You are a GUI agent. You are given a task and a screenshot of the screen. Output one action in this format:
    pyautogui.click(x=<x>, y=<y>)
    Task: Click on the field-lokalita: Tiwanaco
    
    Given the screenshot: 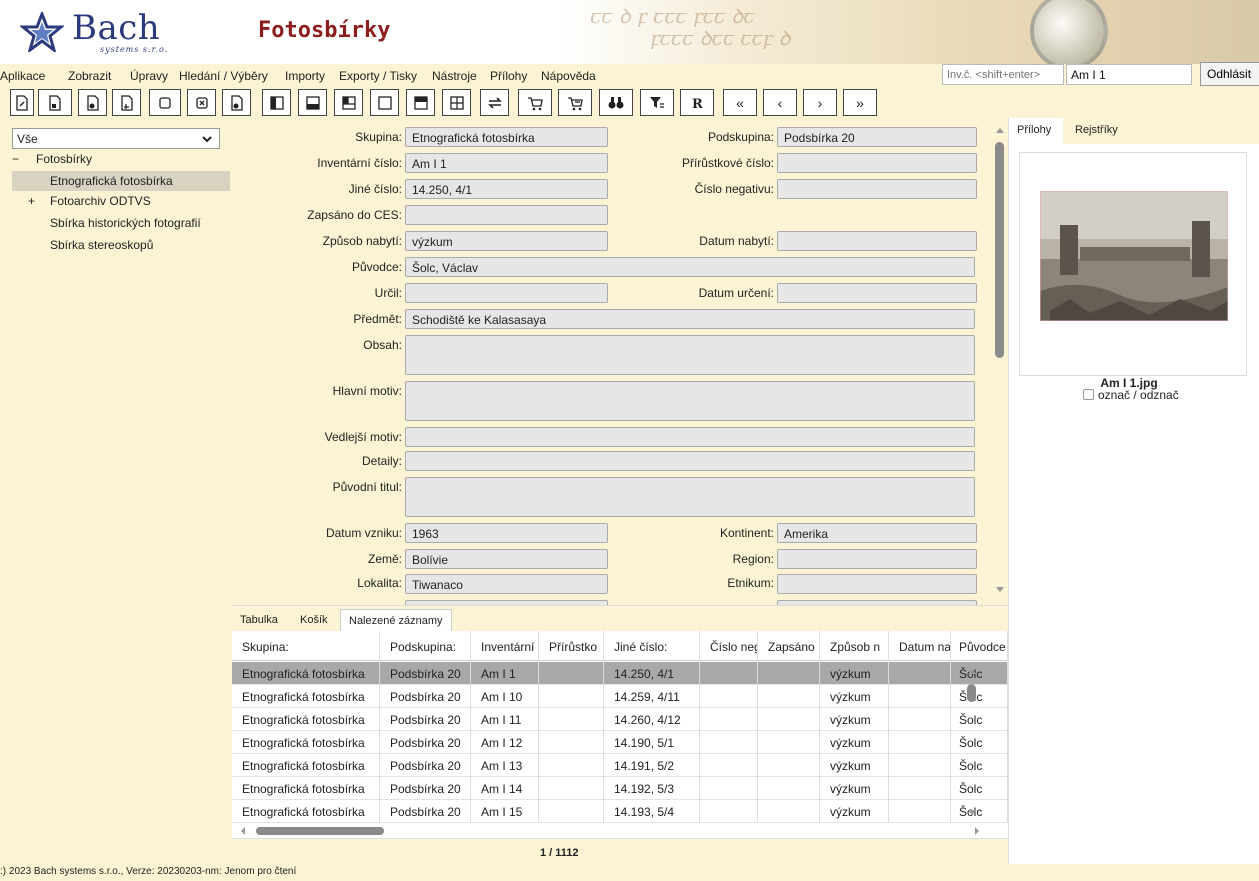 What is the action you would take?
    pyautogui.click(x=506, y=584)
    